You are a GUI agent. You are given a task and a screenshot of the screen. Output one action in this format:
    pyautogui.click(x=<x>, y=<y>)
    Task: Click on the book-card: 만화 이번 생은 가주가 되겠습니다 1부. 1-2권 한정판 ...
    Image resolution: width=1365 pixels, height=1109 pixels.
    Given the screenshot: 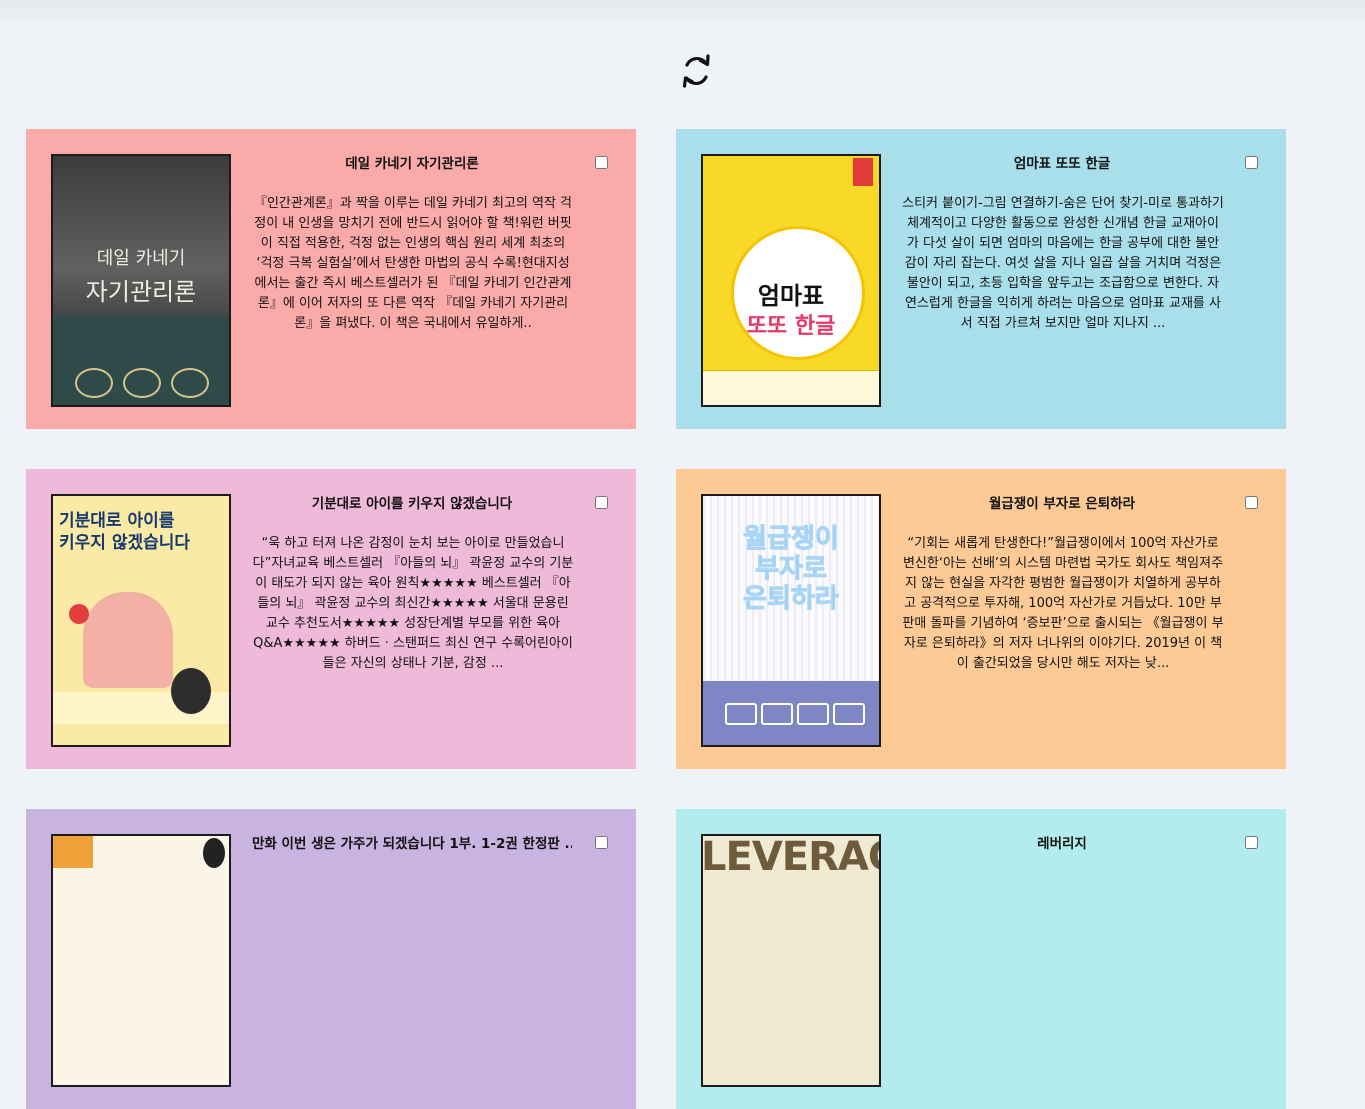 What is the action you would take?
    pyautogui.click(x=331, y=959)
    